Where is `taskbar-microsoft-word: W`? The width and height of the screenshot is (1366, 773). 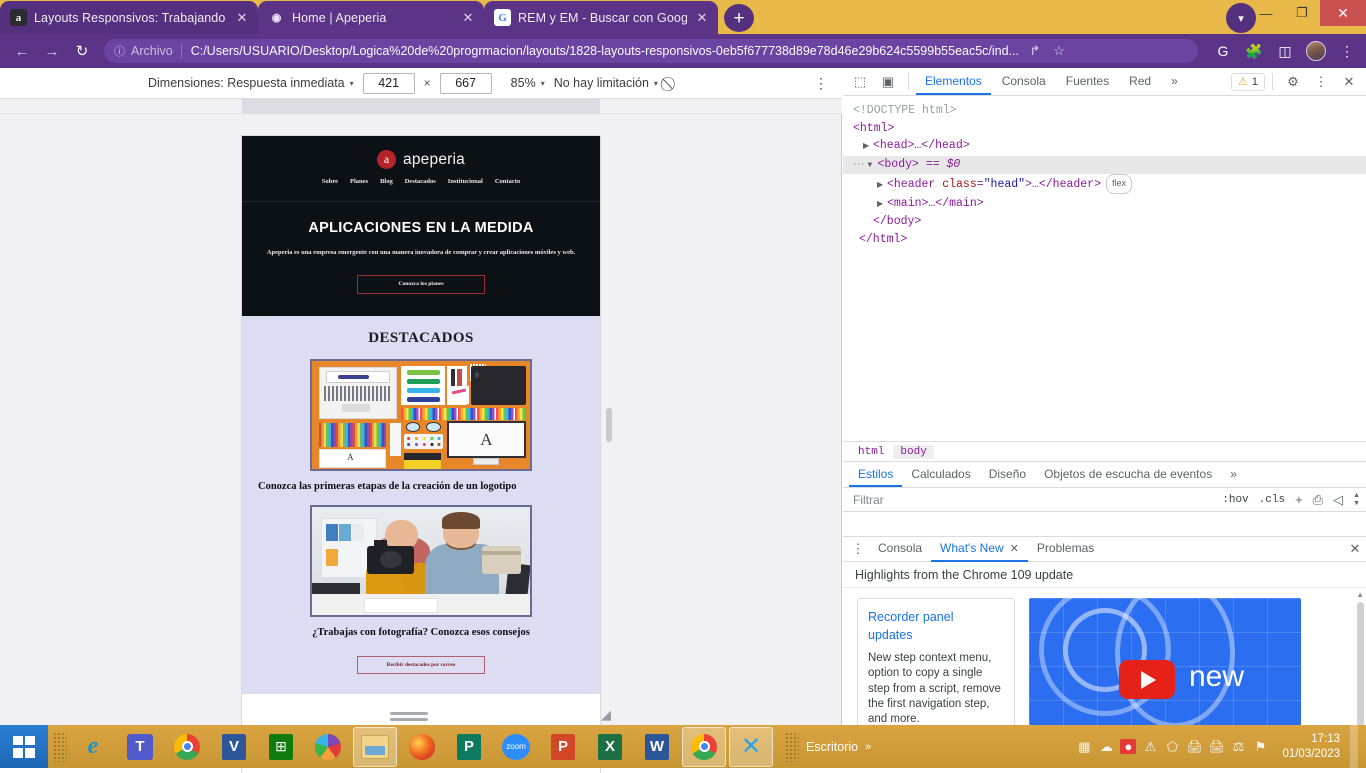 taskbar-microsoft-word: W is located at coordinates (657, 747).